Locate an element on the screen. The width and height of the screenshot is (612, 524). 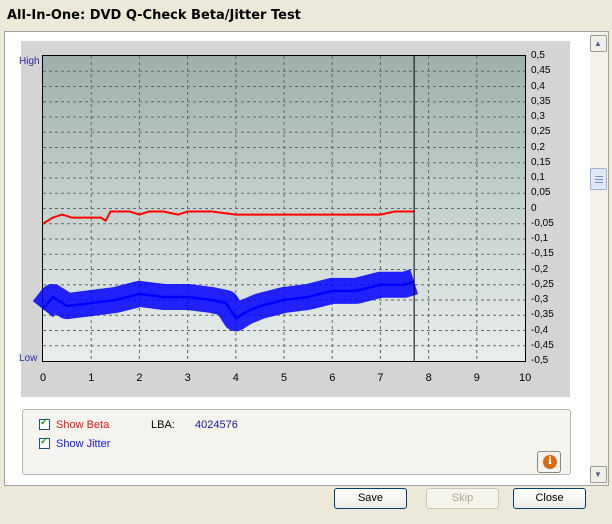
scroll-down-button: ▼ is located at coordinates (598, 474).